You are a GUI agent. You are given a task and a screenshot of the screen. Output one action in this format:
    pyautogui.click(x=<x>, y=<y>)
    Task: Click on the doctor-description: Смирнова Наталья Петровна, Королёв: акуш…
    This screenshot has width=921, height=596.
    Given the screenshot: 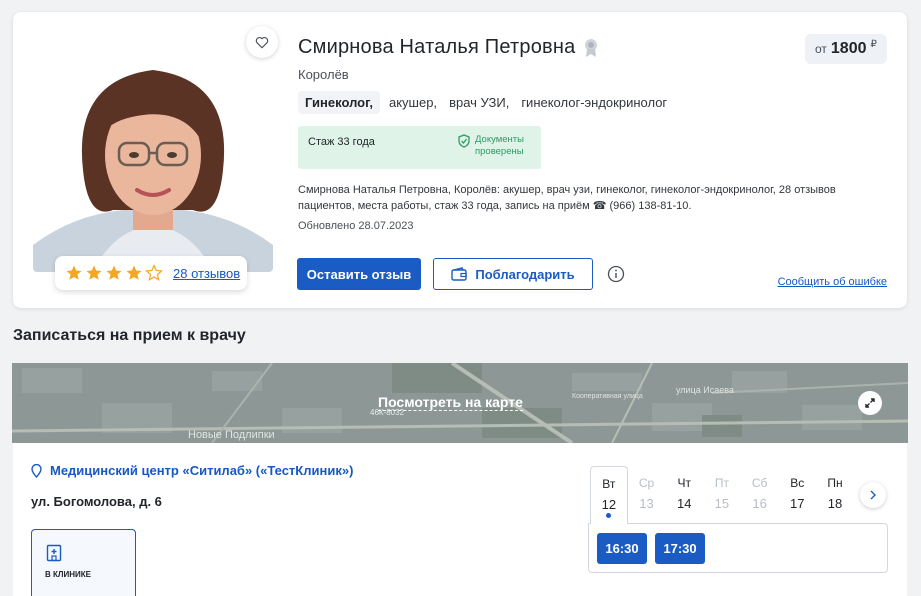 What is the action you would take?
    pyautogui.click(x=567, y=198)
    